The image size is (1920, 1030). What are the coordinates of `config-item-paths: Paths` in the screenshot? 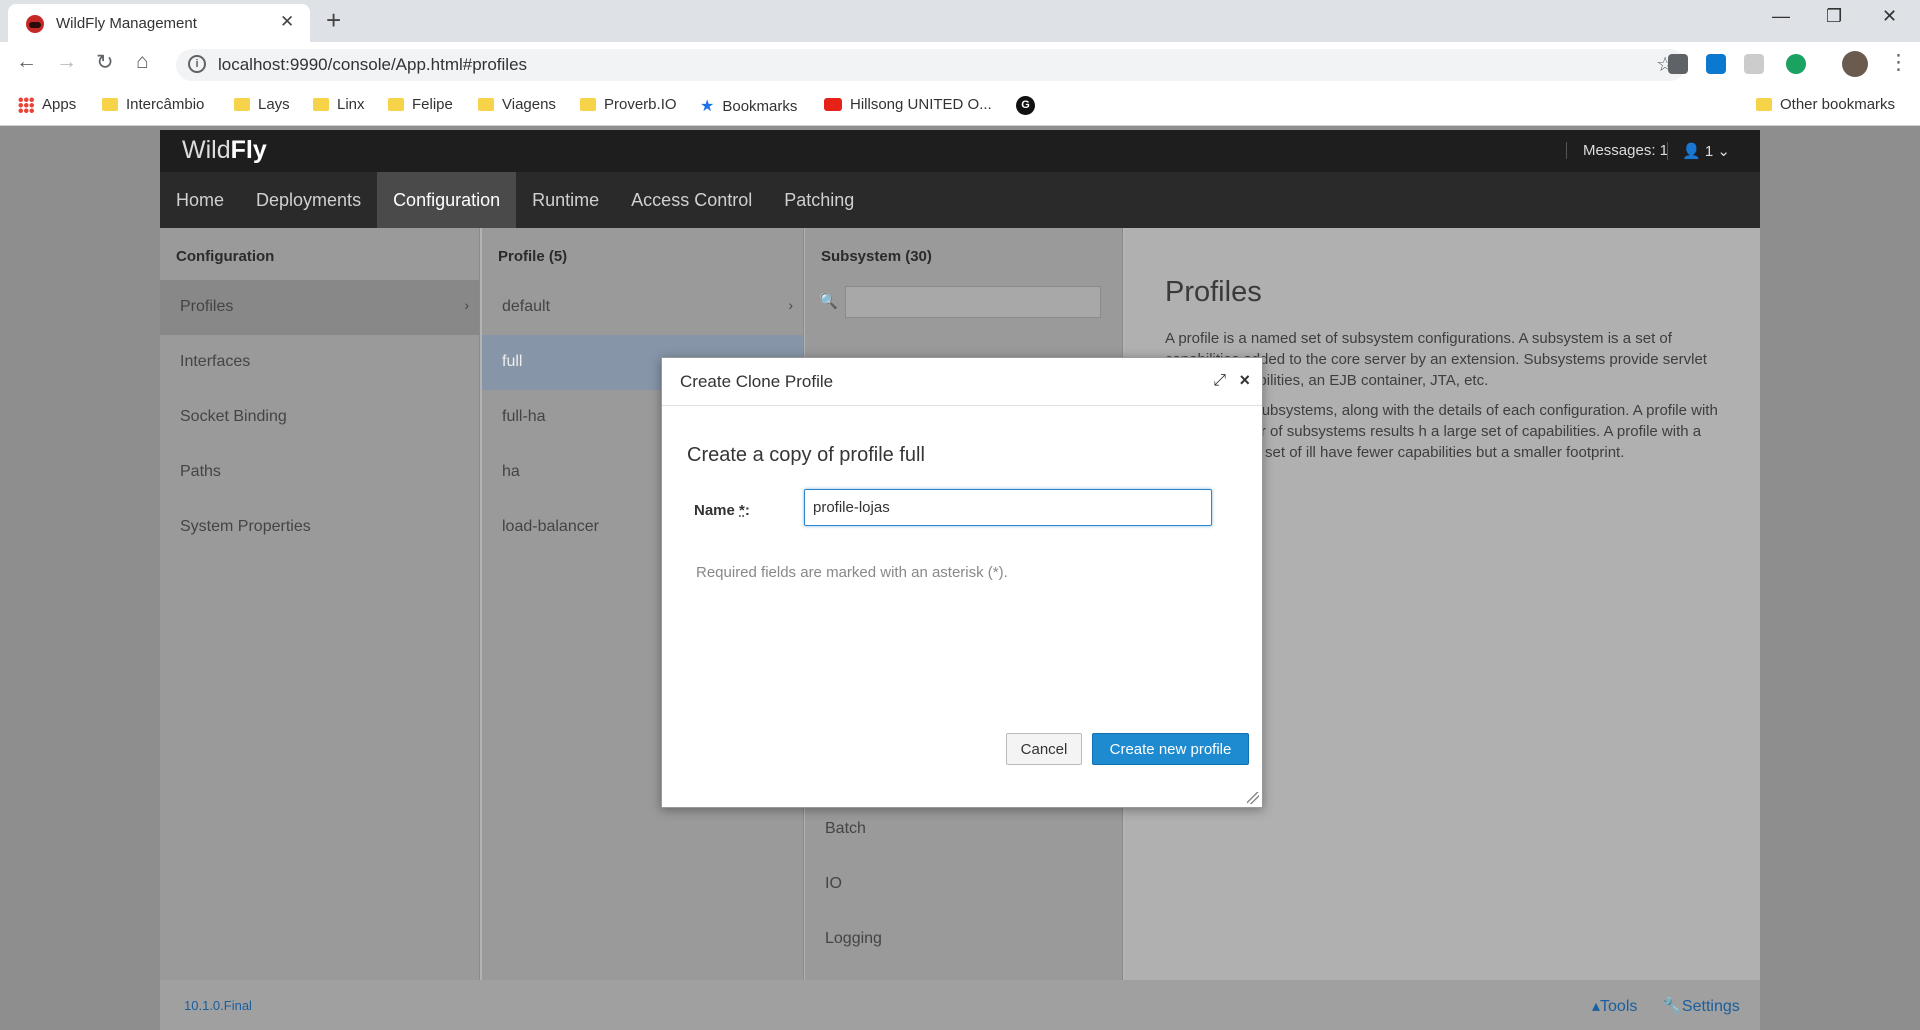 It's located at (319, 472).